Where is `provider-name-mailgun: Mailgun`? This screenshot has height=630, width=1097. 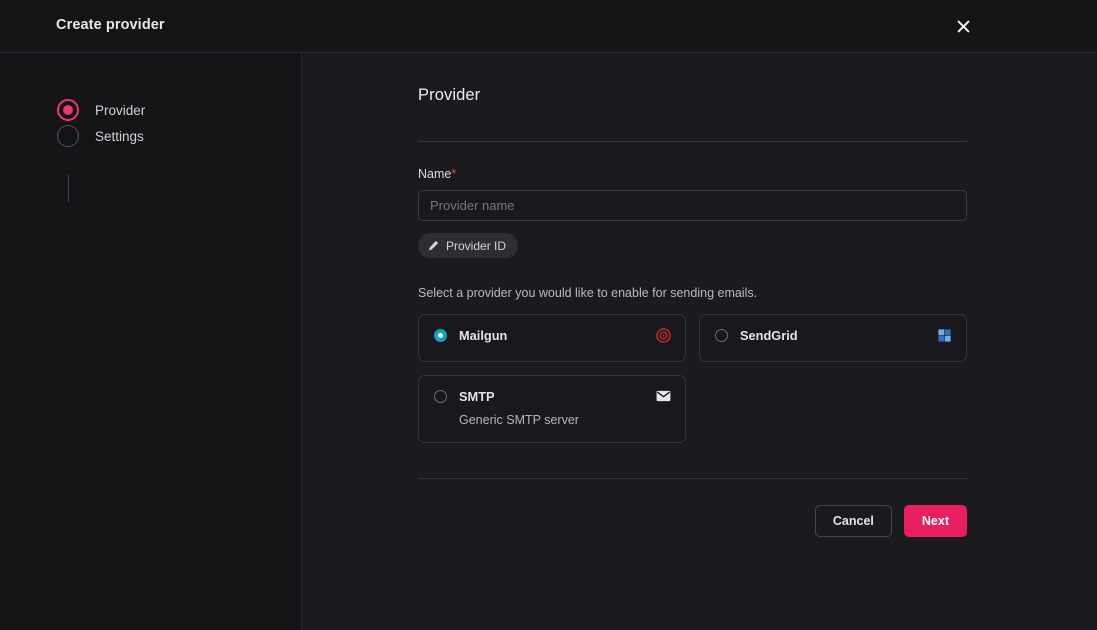
provider-name-mailgun: Mailgun is located at coordinates (483, 335).